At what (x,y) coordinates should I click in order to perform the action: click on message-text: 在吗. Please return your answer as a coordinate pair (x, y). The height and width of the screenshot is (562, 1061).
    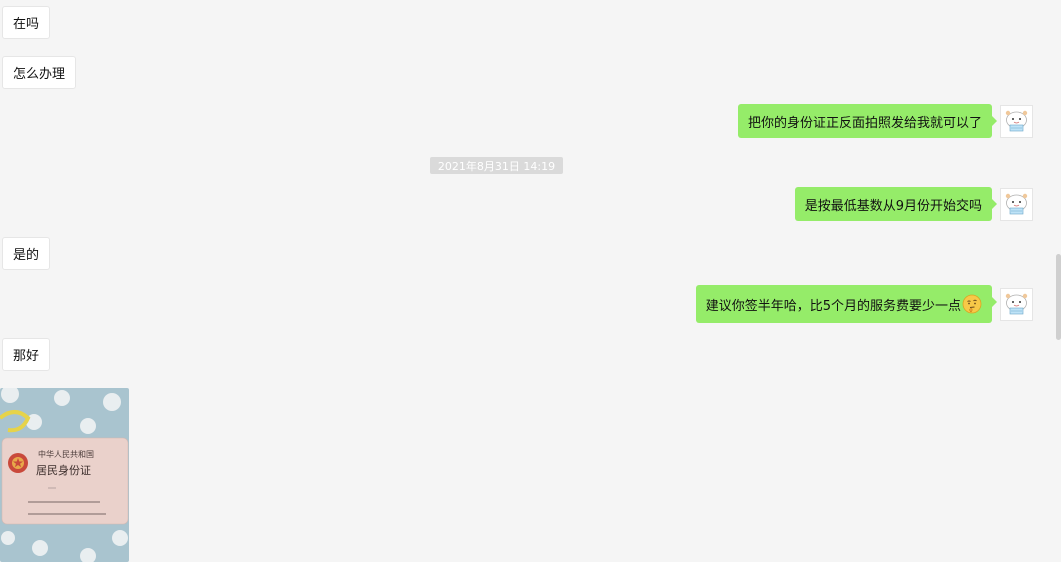
    Looking at the image, I should click on (26, 24).